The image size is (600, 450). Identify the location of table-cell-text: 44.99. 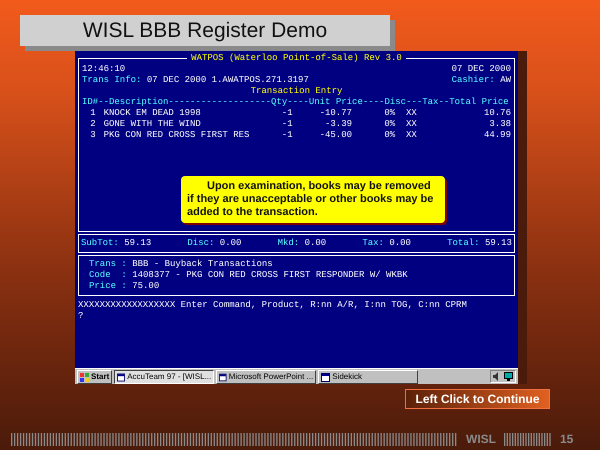
(496, 135).